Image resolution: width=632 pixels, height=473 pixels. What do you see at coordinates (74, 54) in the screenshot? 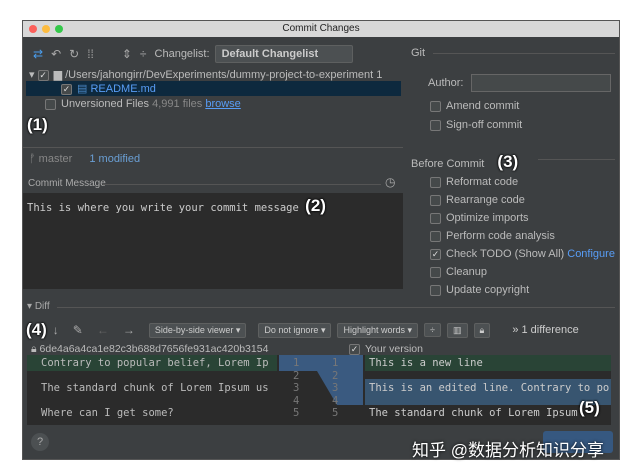
I see `refresh-icon: ↻` at bounding box center [74, 54].